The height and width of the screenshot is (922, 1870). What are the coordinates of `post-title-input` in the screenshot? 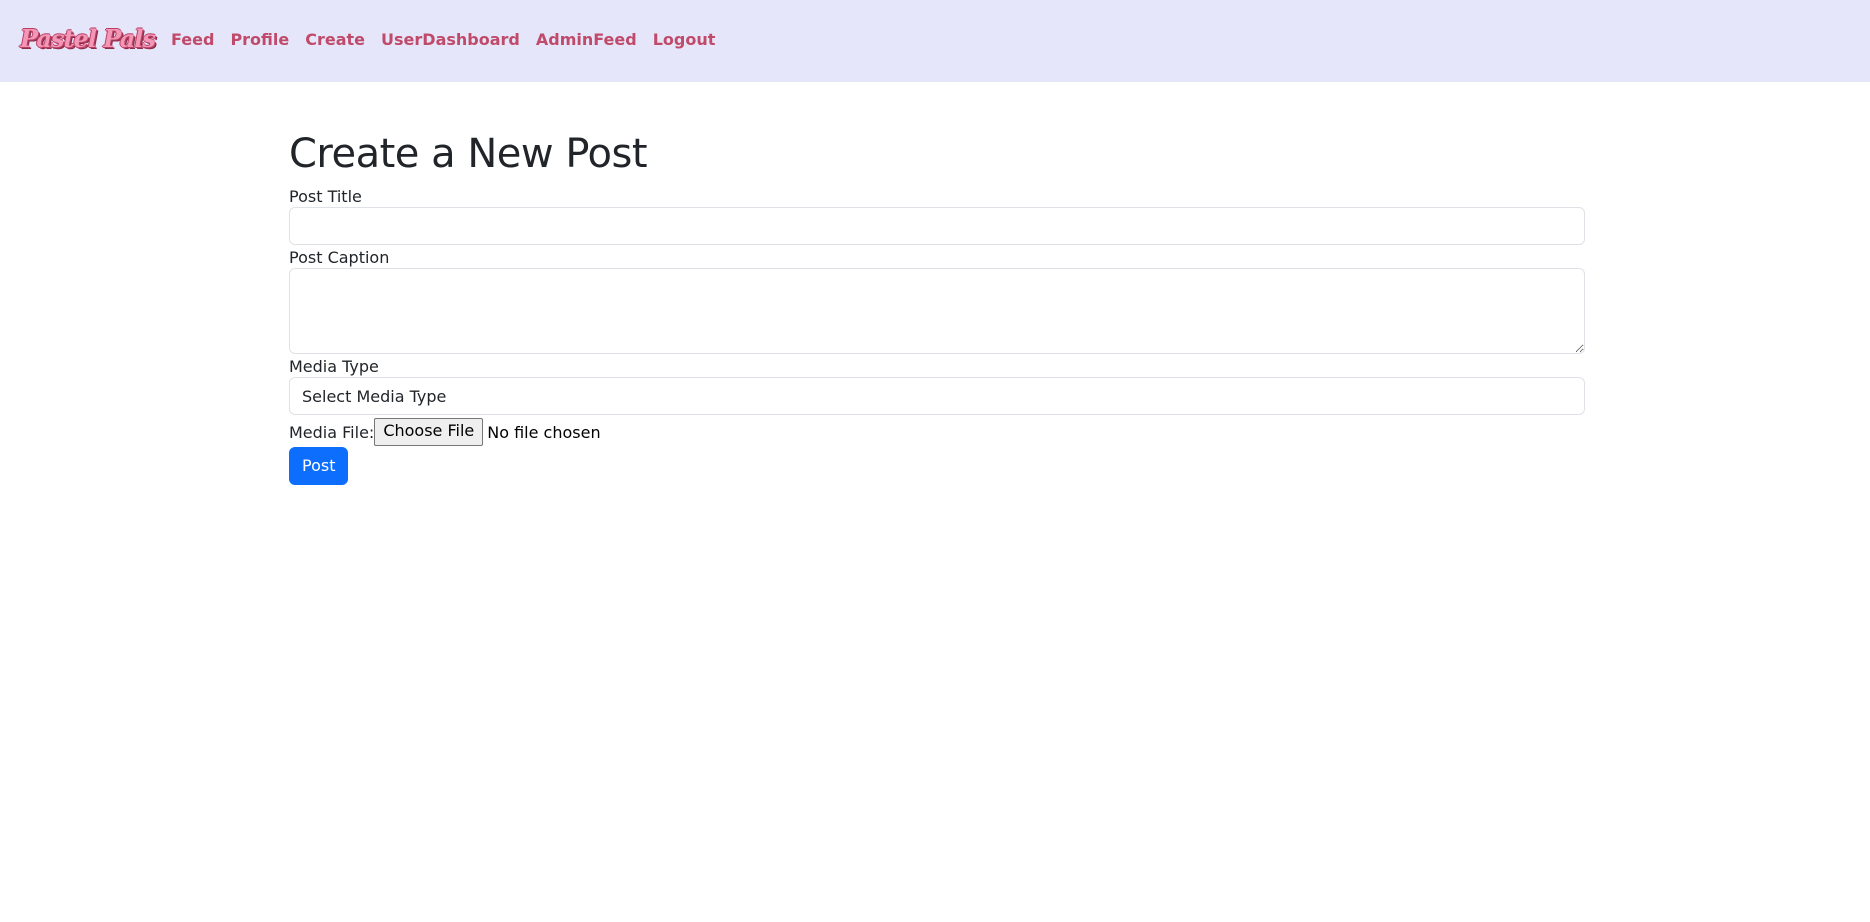 It's located at (937, 226).